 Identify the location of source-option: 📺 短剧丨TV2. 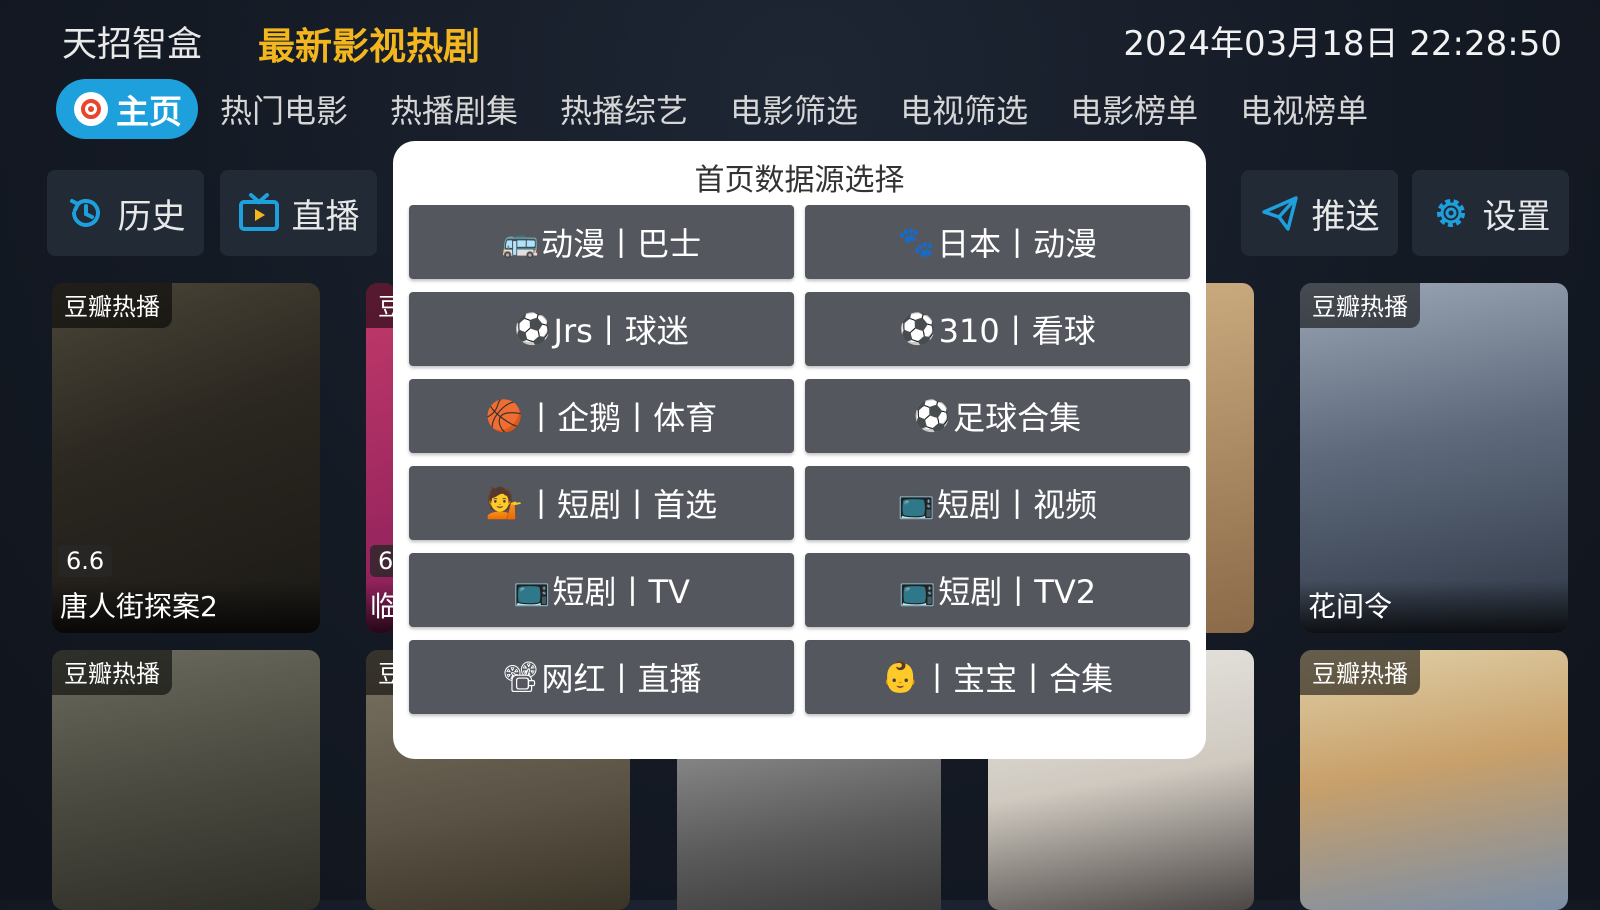
(997, 590).